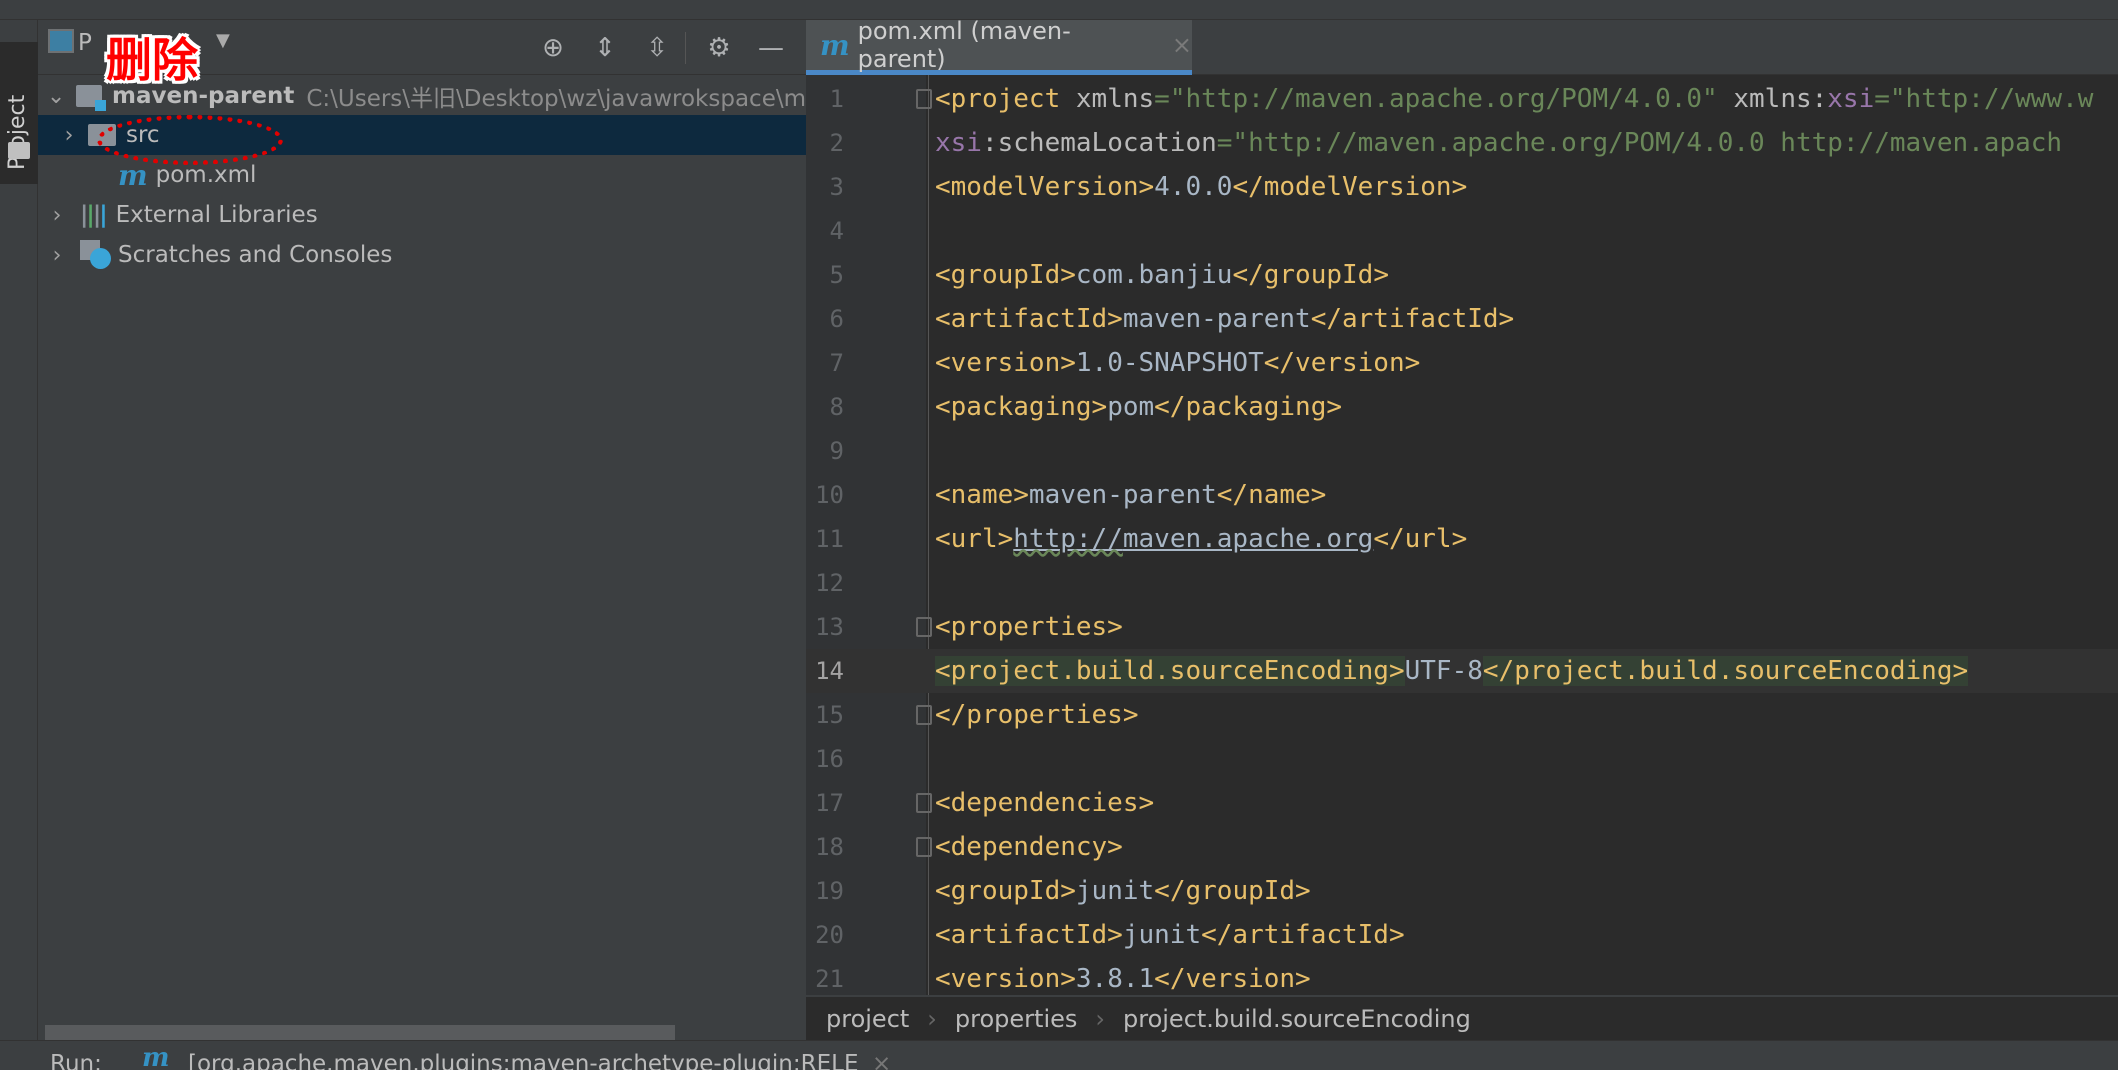 This screenshot has width=2118, height=1070. I want to click on module-folder-icon, so click(91, 98).